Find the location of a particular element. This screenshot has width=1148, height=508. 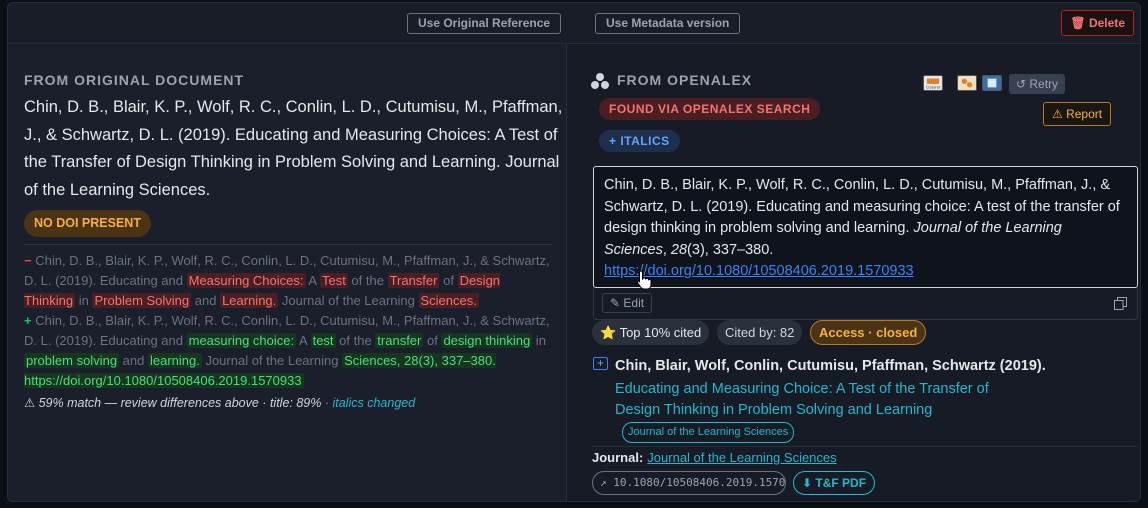

diff-removed-segment: Sciences. is located at coordinates (448, 300).